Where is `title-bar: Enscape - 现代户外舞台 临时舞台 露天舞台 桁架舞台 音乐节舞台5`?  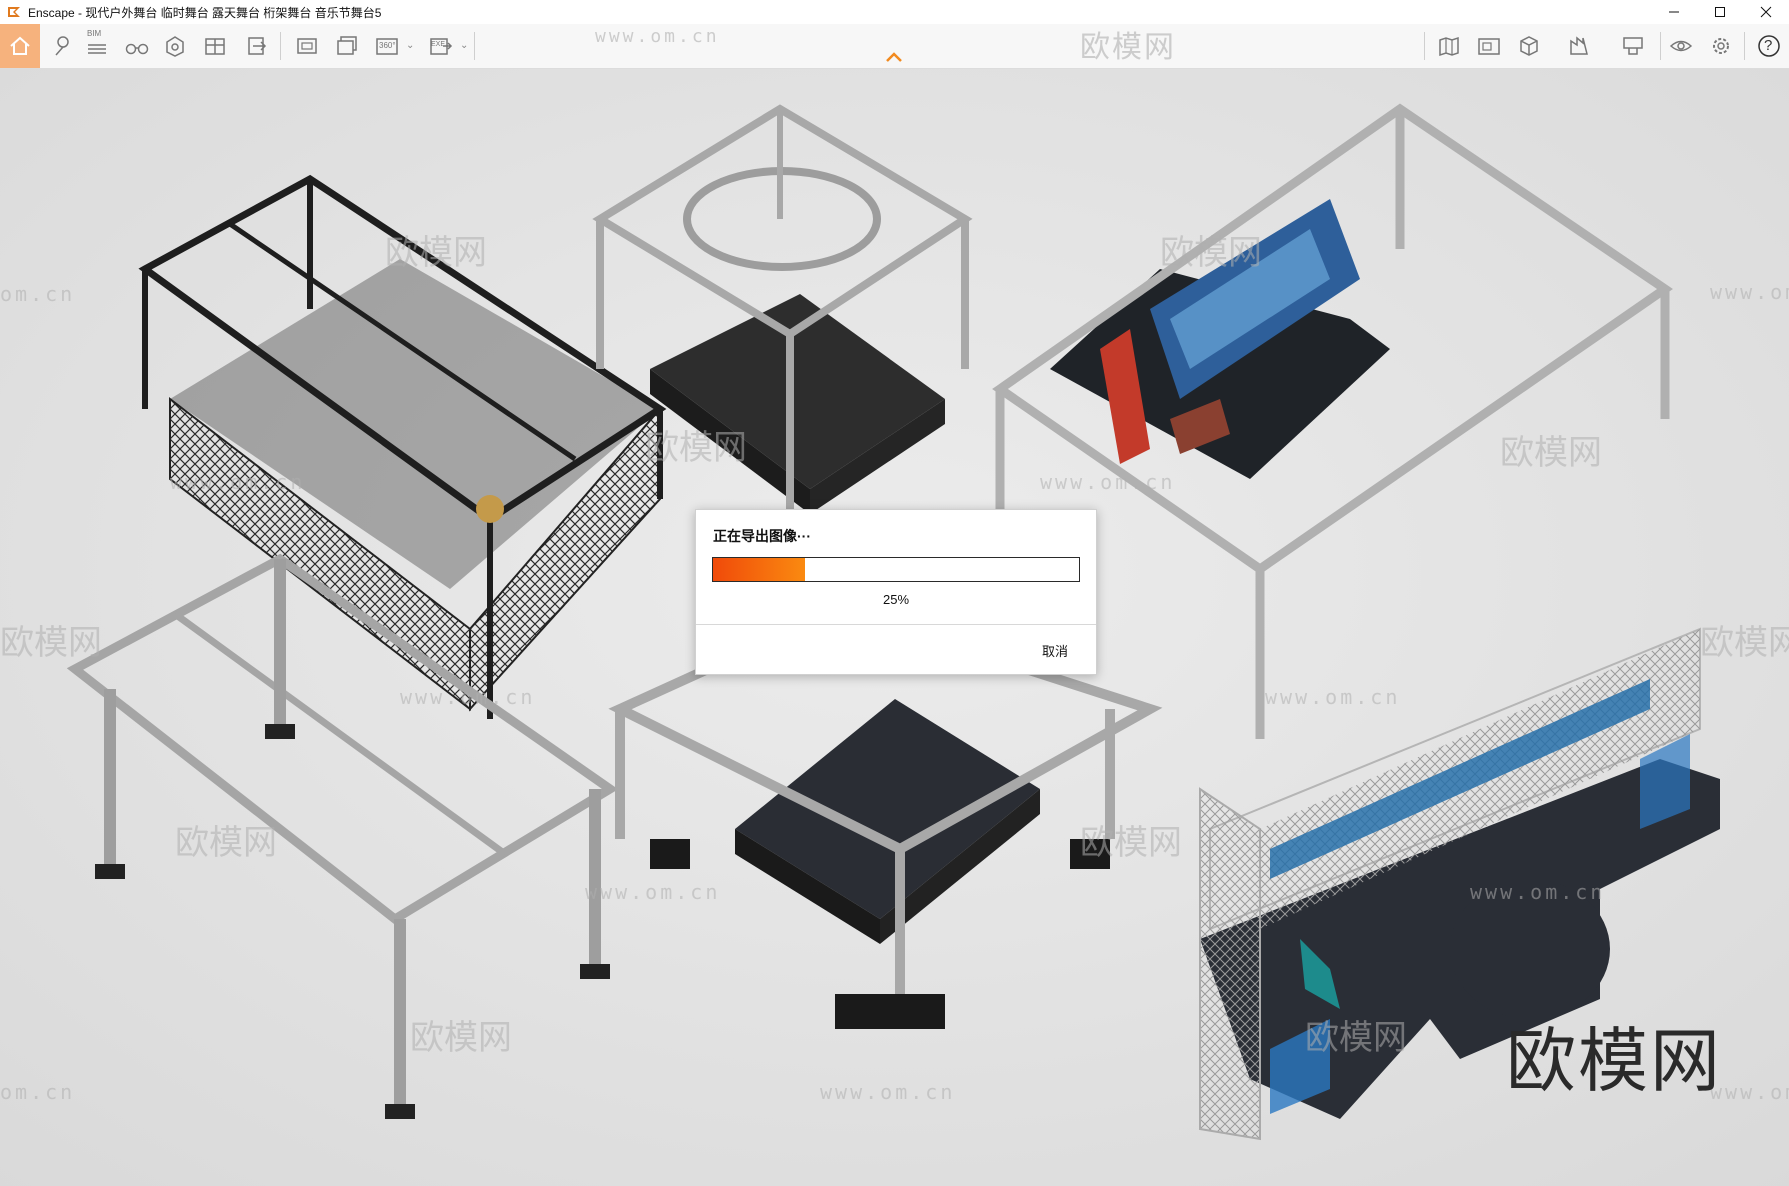
title-bar: Enscape - 现代户外舞台 临时舞台 露天舞台 桁架舞台 音乐节舞台5 is located at coordinates (894, 12).